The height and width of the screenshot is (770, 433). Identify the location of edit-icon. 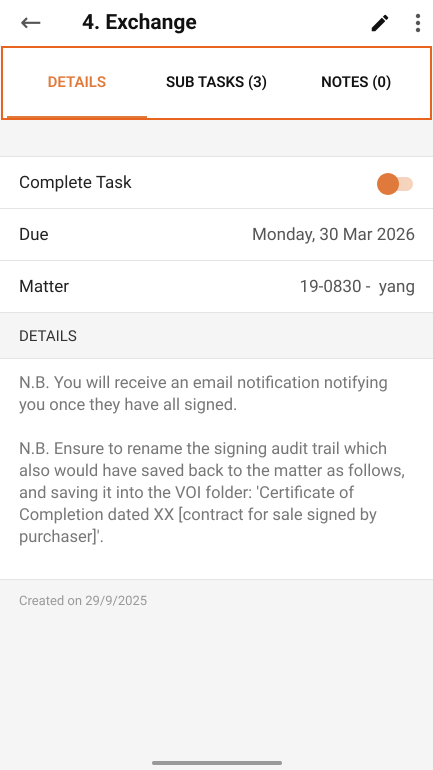
(380, 23).